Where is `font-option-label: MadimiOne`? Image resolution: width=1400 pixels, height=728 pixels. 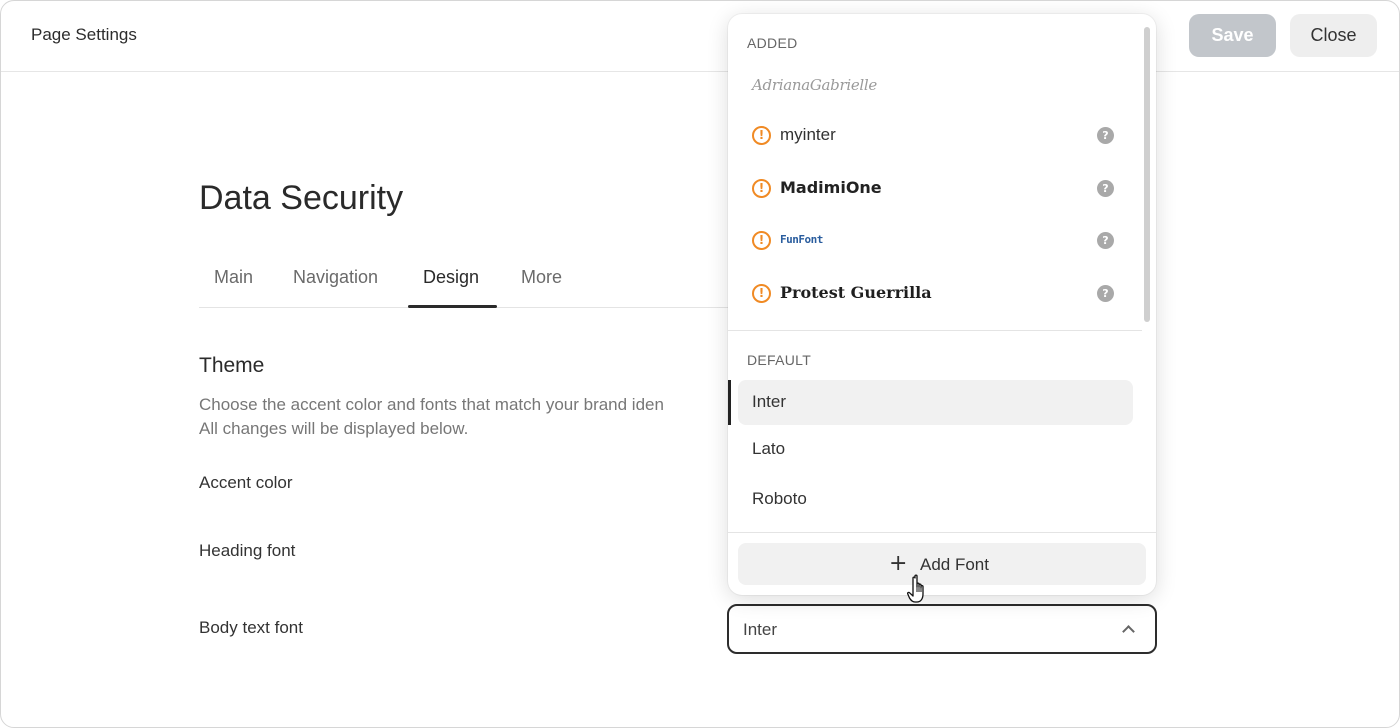
font-option-label: MadimiOne is located at coordinates (831, 187).